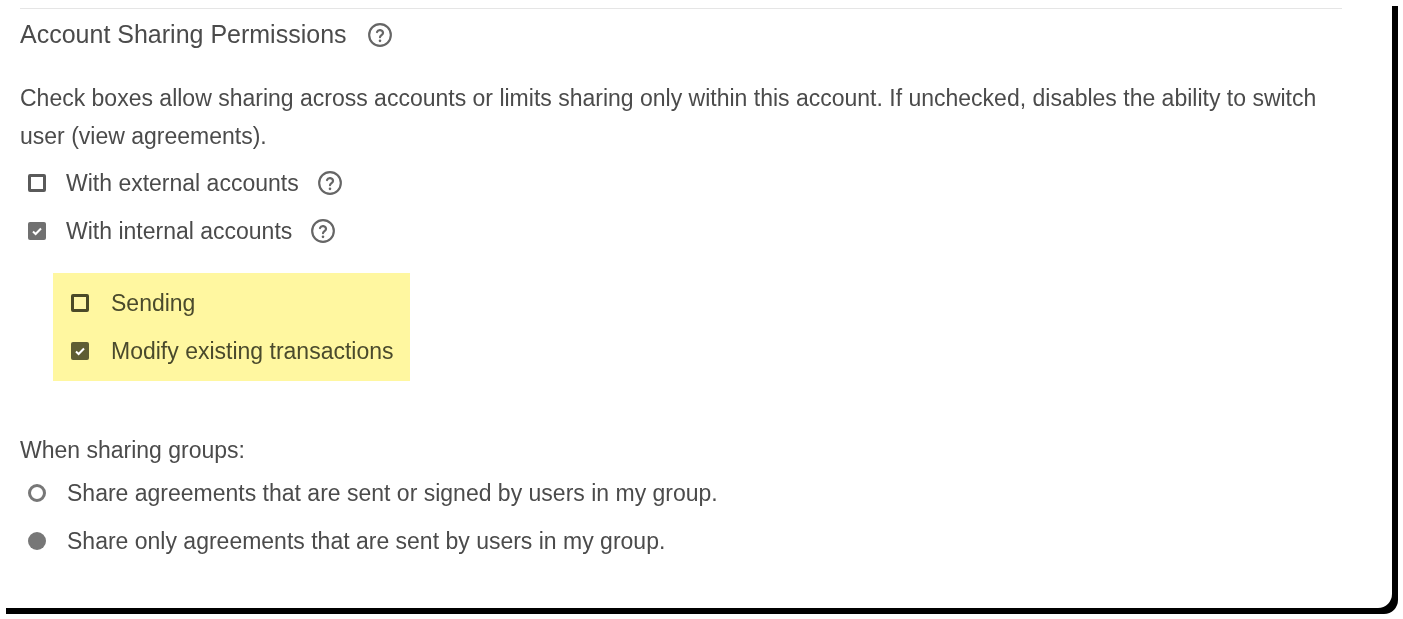 This screenshot has width=1403, height=619. What do you see at coordinates (252, 351) in the screenshot?
I see `checkbox-label: Modify existing transactions` at bounding box center [252, 351].